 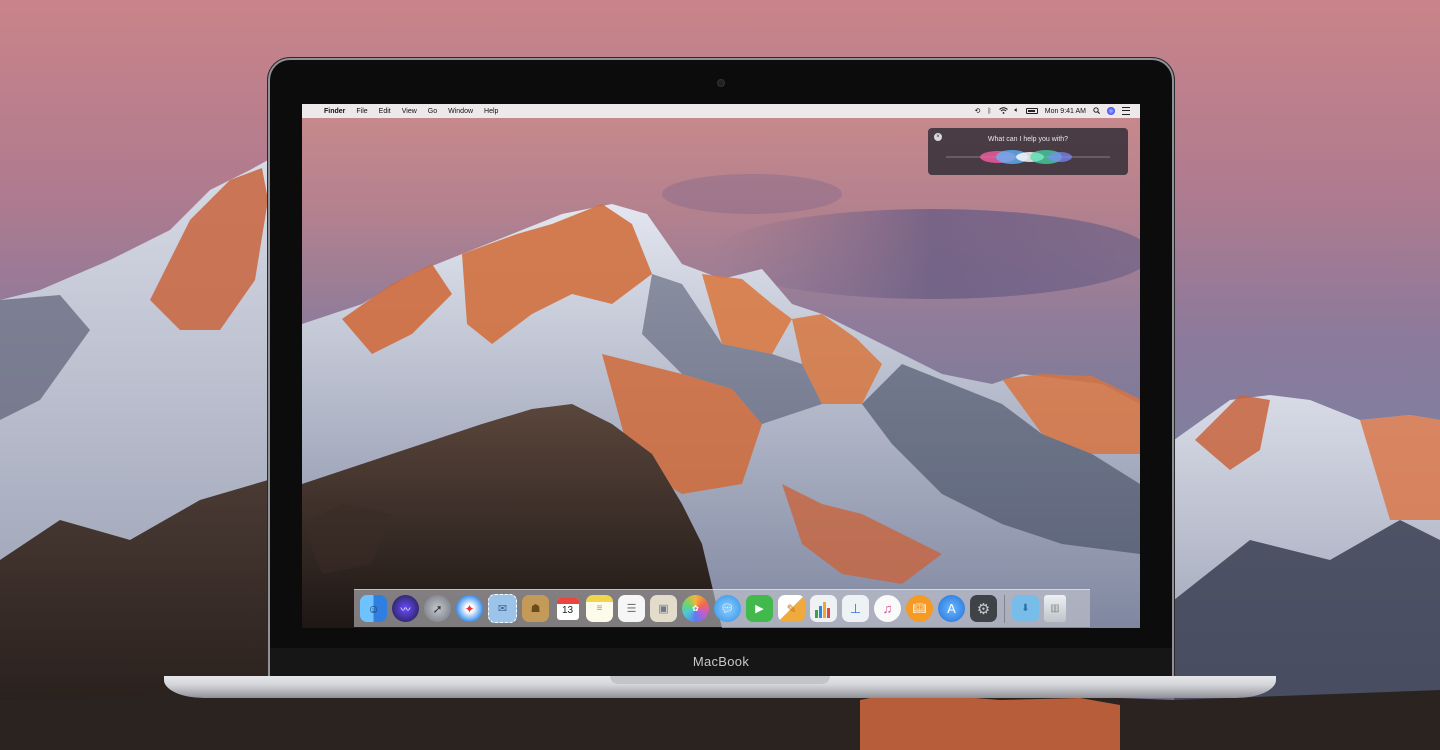 What do you see at coordinates (721, 83) in the screenshot?
I see `camera-icon` at bounding box center [721, 83].